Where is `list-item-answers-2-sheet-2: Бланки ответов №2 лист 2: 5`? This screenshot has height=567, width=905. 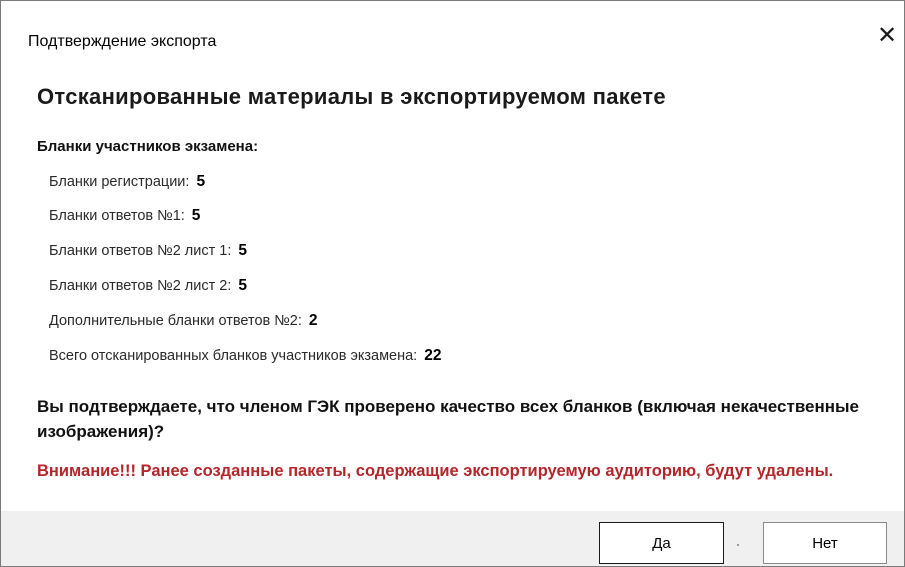
list-item-answers-2-sheet-2: Бланки ответов №2 лист 2: 5 is located at coordinates (148, 286).